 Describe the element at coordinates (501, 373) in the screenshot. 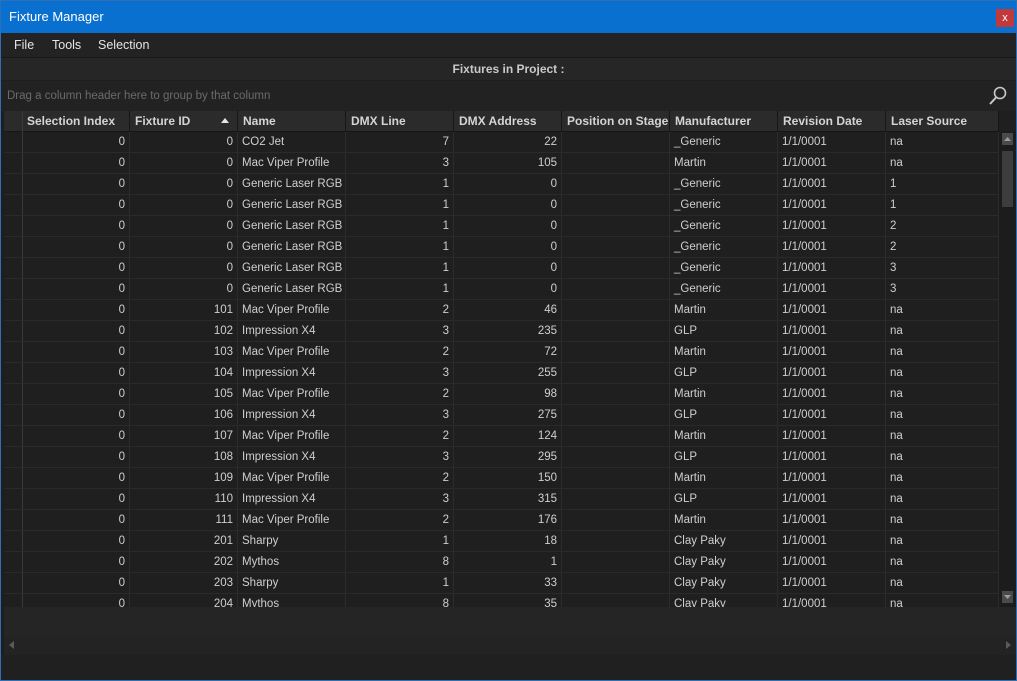

I see `table-row: 0 104 Impression X4 3 255 GLP 1/1/0001 na` at that location.